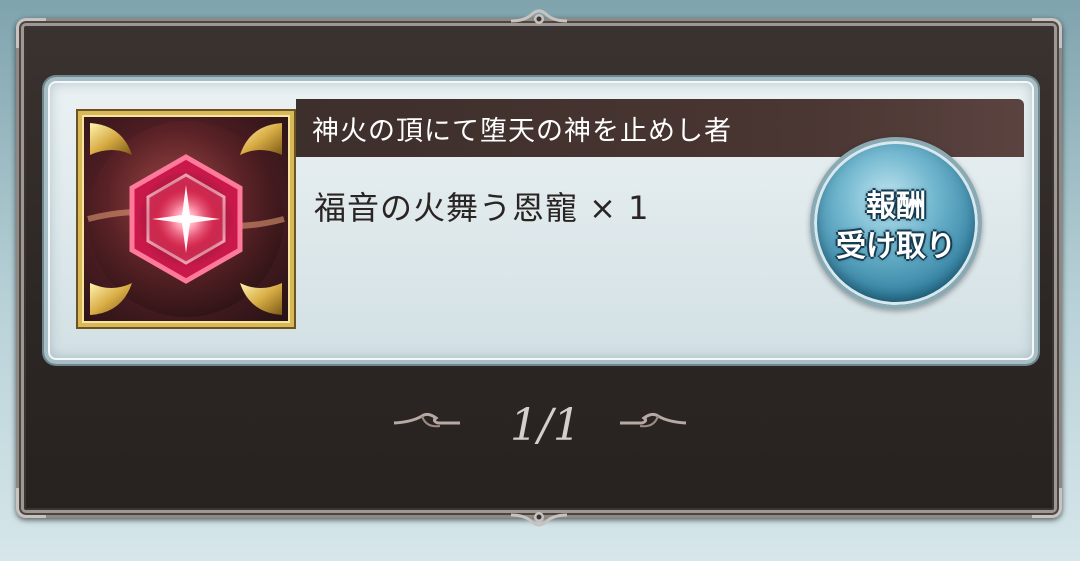 Image resolution: width=1080 pixels, height=561 pixels. I want to click on page-indicator: 1/1, so click(545, 425).